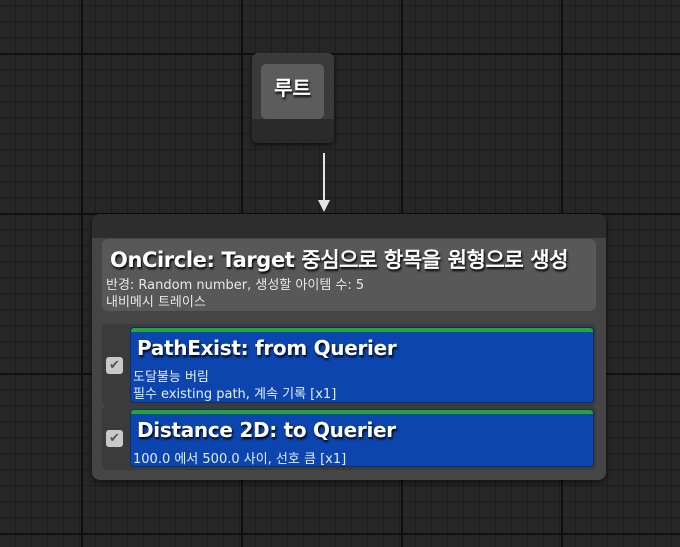 This screenshot has height=547, width=680. Describe the element at coordinates (349, 226) in the screenshot. I see `generator-input-pin` at that location.